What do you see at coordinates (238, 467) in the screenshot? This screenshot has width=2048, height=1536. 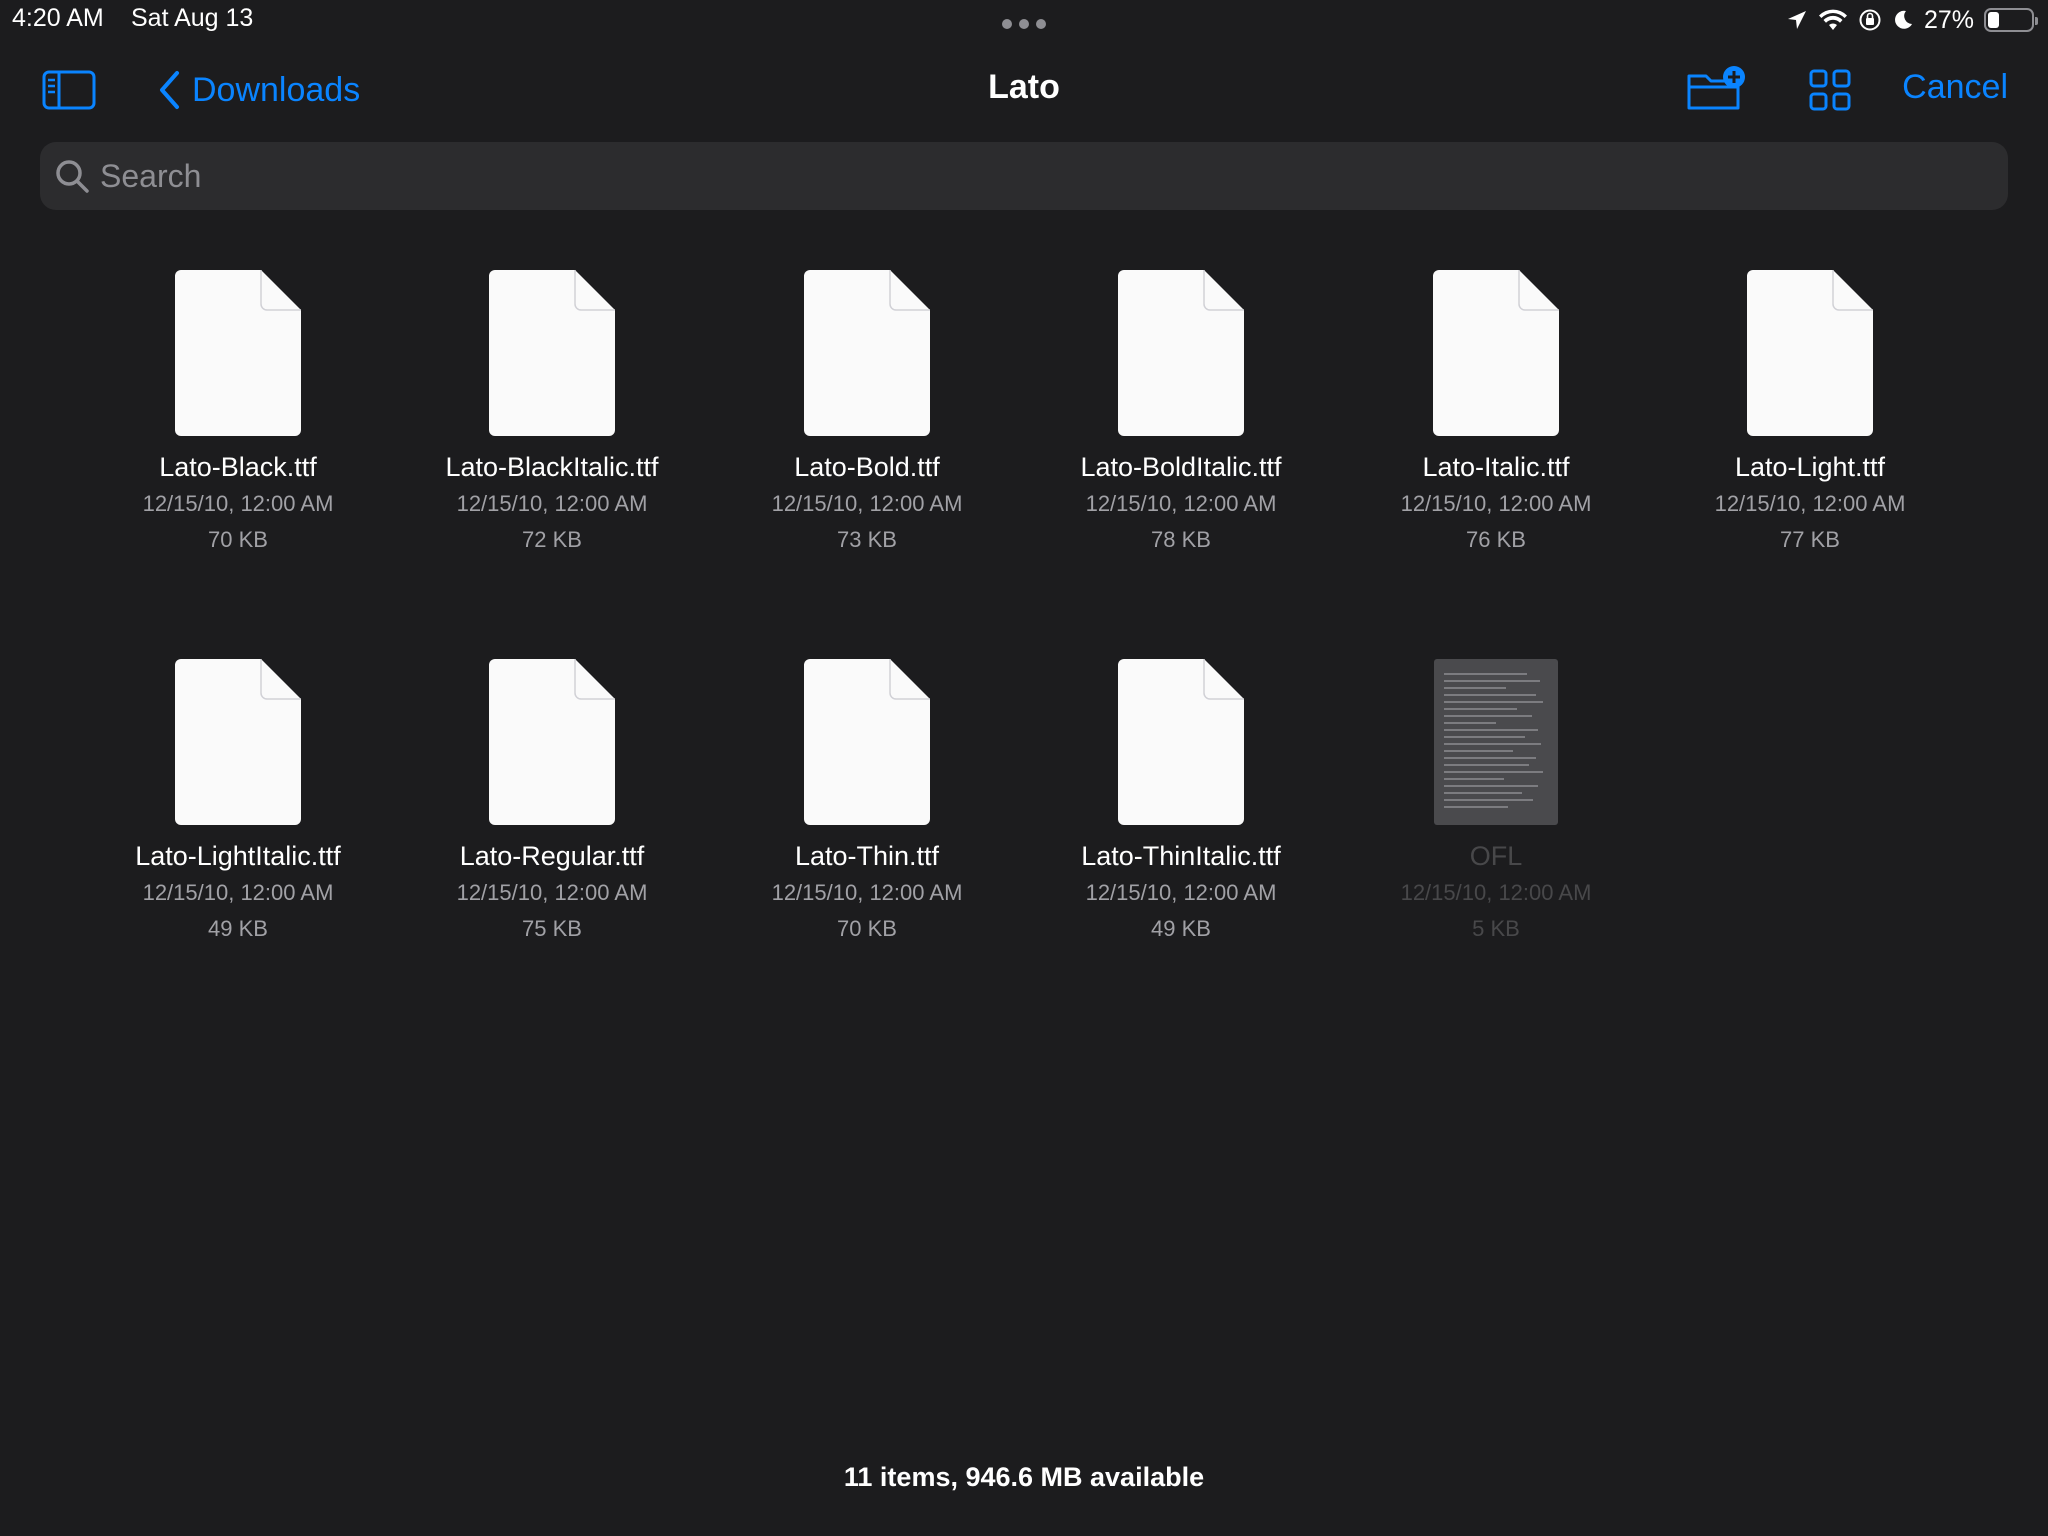 I see `file-name: Lato-Black.ttf` at bounding box center [238, 467].